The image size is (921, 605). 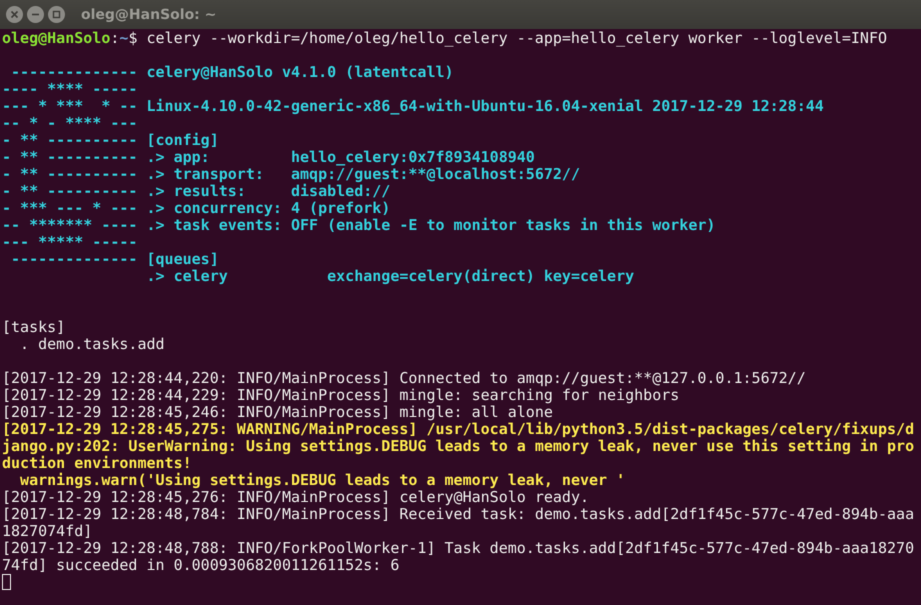 I want to click on banner-line: - ** ---------- .> transport: amqp://guest:**@localhost:5672//, so click(x=291, y=174).